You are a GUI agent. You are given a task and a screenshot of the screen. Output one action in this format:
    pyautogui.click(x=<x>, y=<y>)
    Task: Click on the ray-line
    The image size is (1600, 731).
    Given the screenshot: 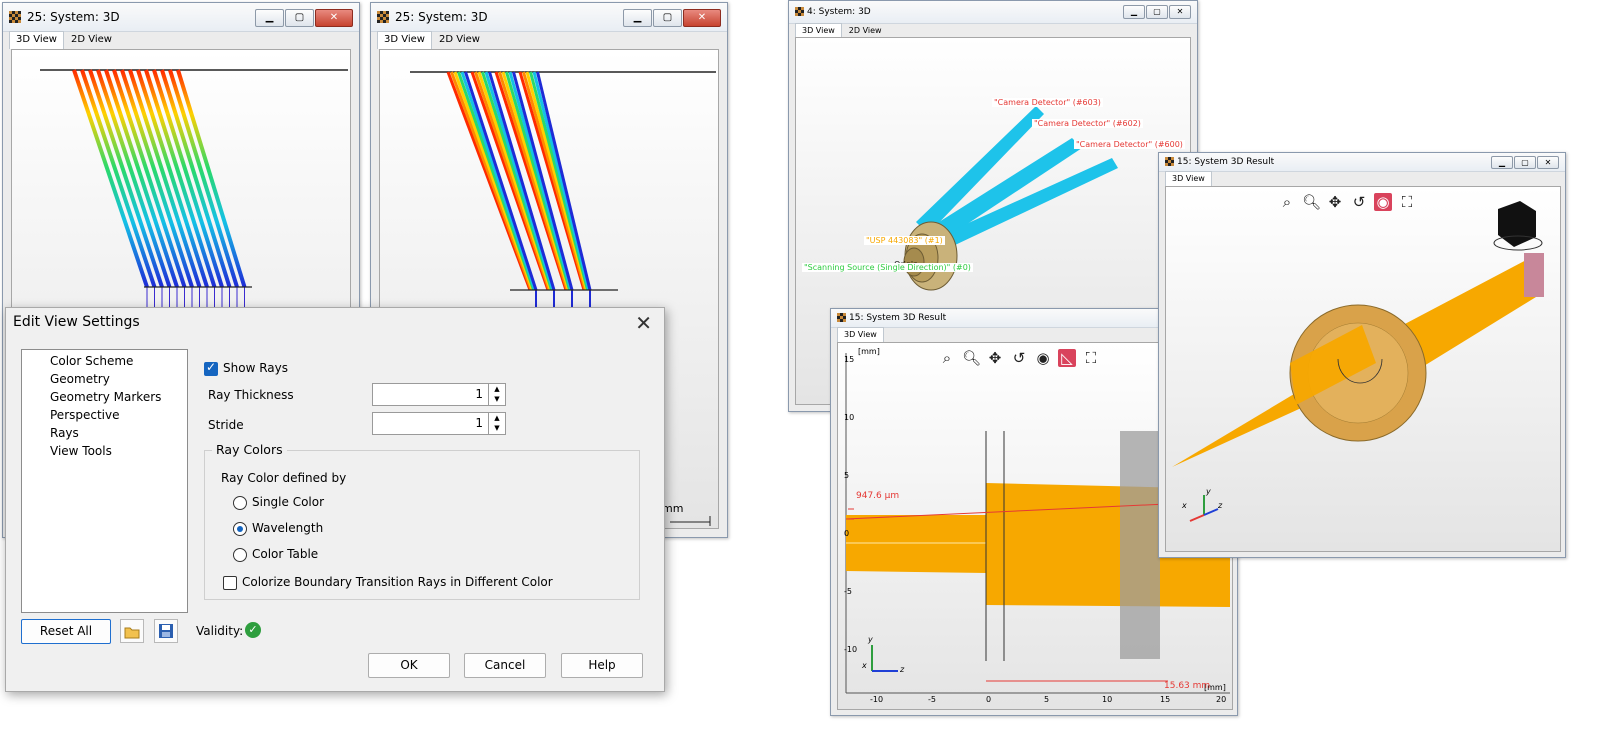 What is the action you would take?
    pyautogui.click(x=501, y=181)
    